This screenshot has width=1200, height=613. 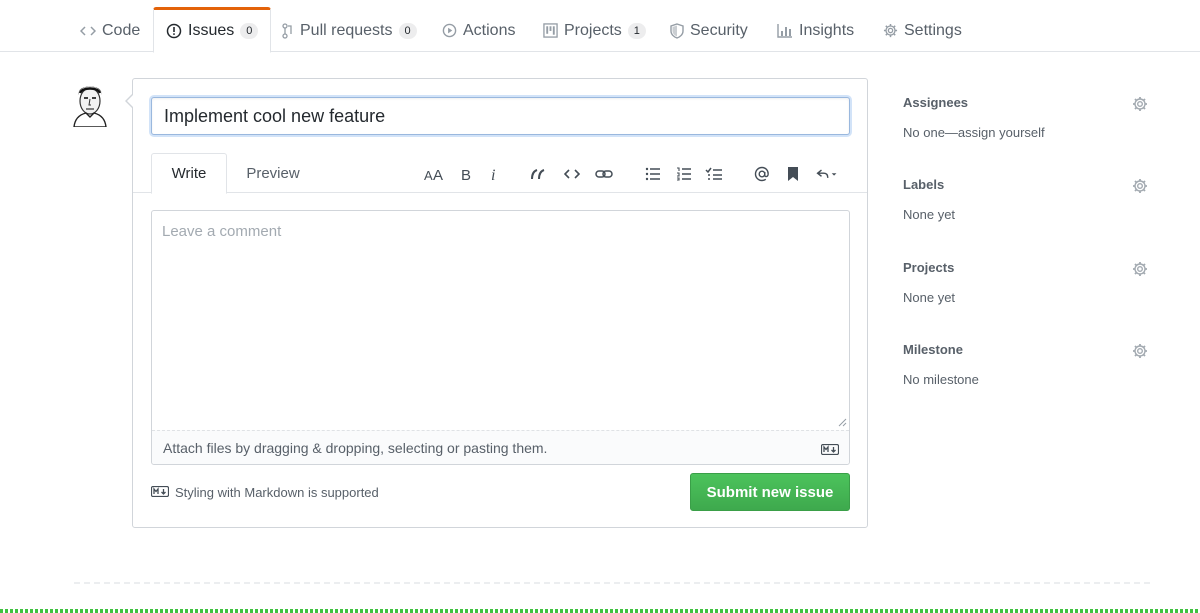 I want to click on play-icon, so click(x=449, y=30).